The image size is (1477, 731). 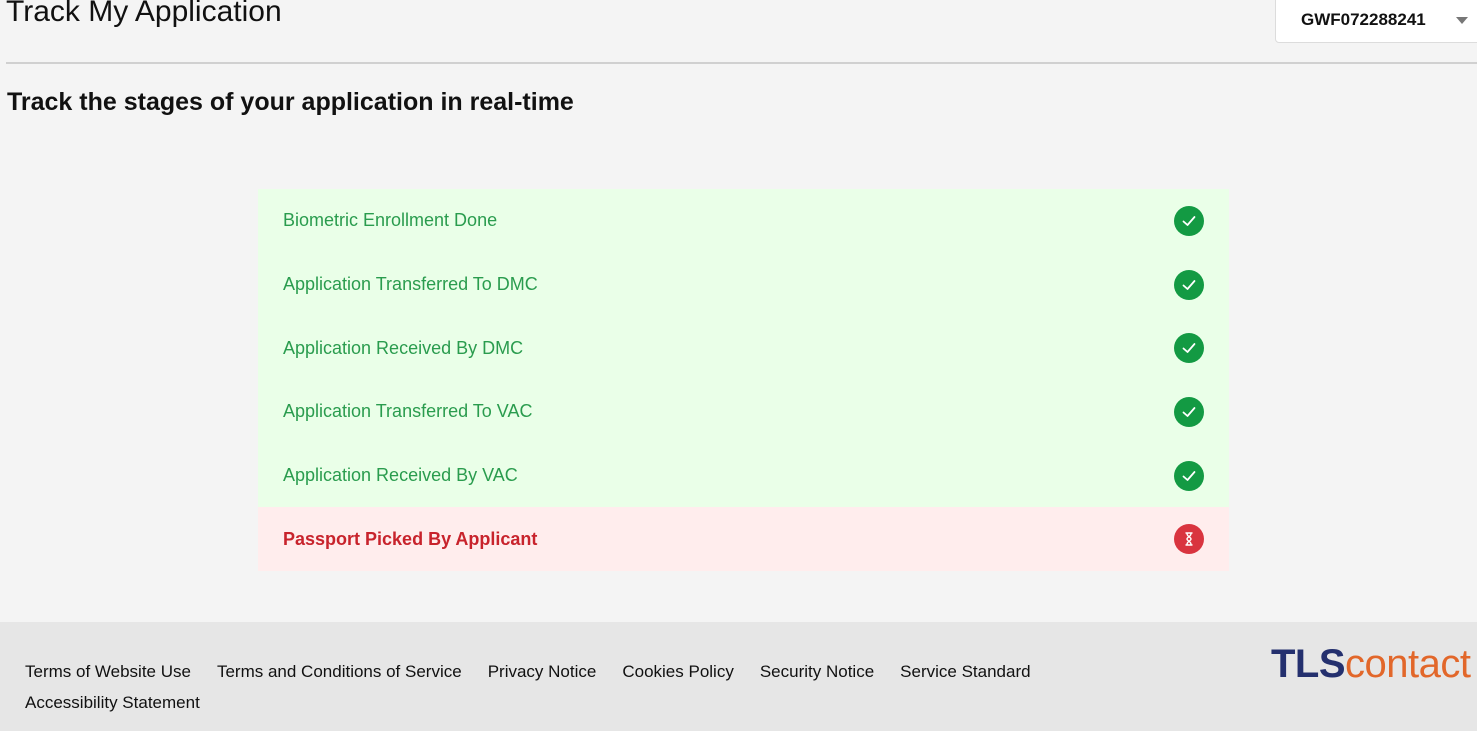 I want to click on stage-item: Application Transferred To VAC, so click(x=743, y=412).